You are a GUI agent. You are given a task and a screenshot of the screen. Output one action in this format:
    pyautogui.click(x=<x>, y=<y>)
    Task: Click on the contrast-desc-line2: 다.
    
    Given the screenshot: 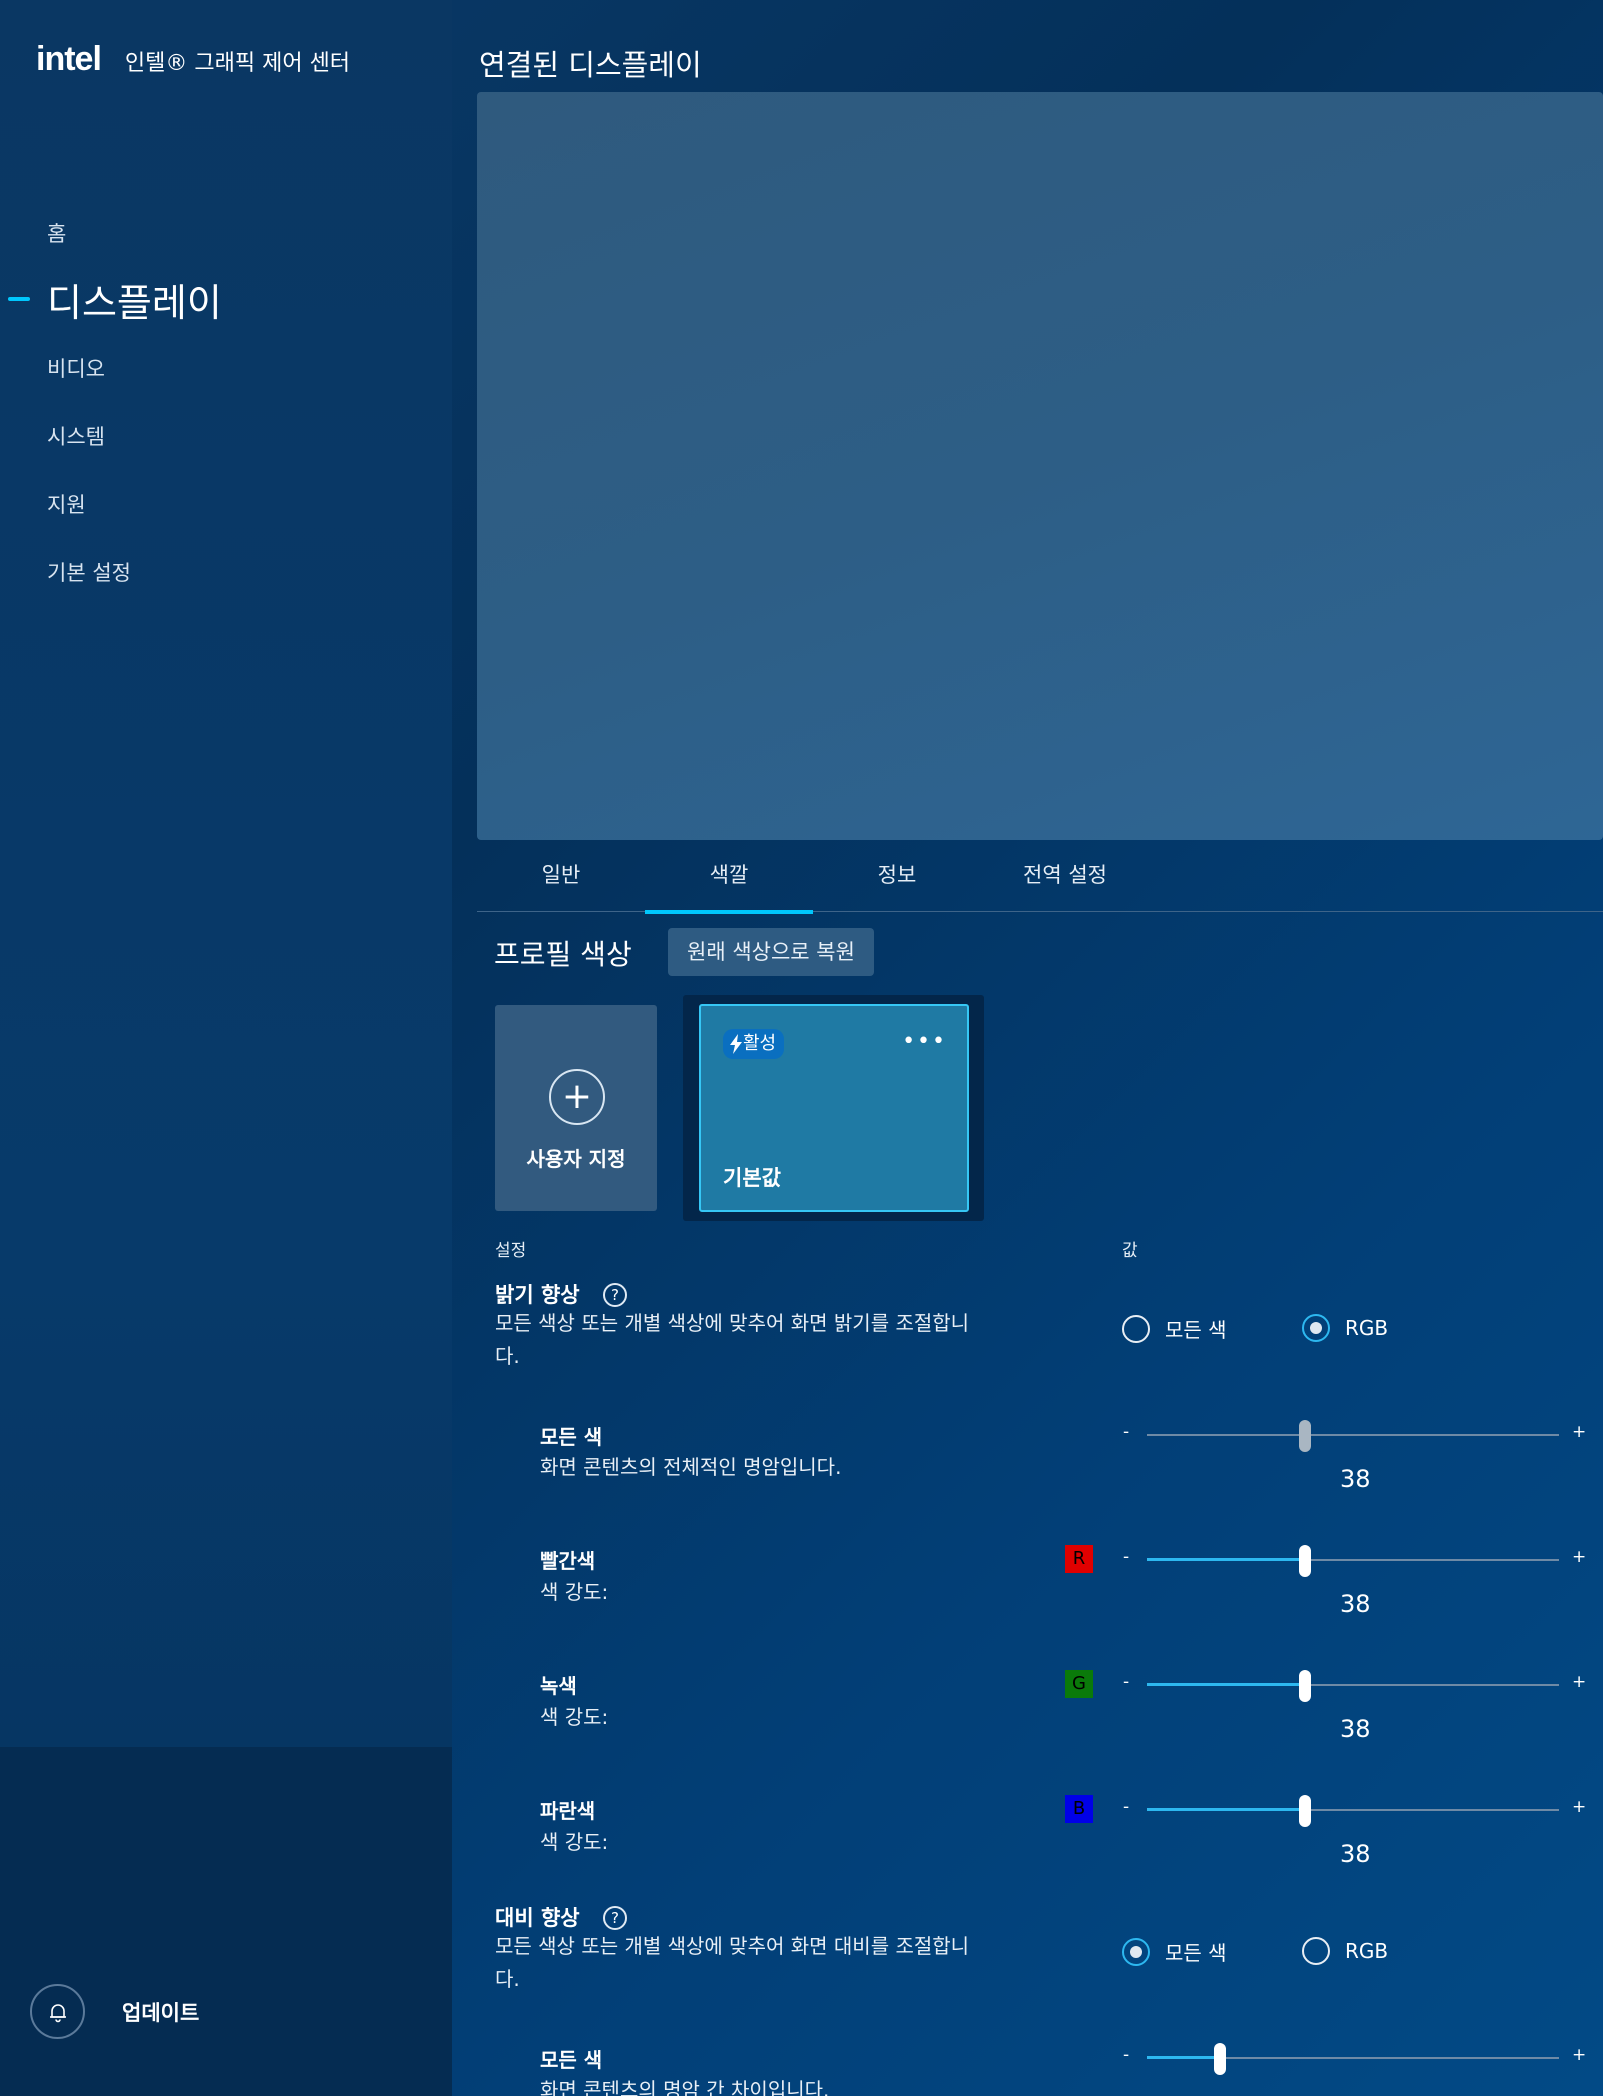 What is the action you would take?
    pyautogui.click(x=507, y=1979)
    